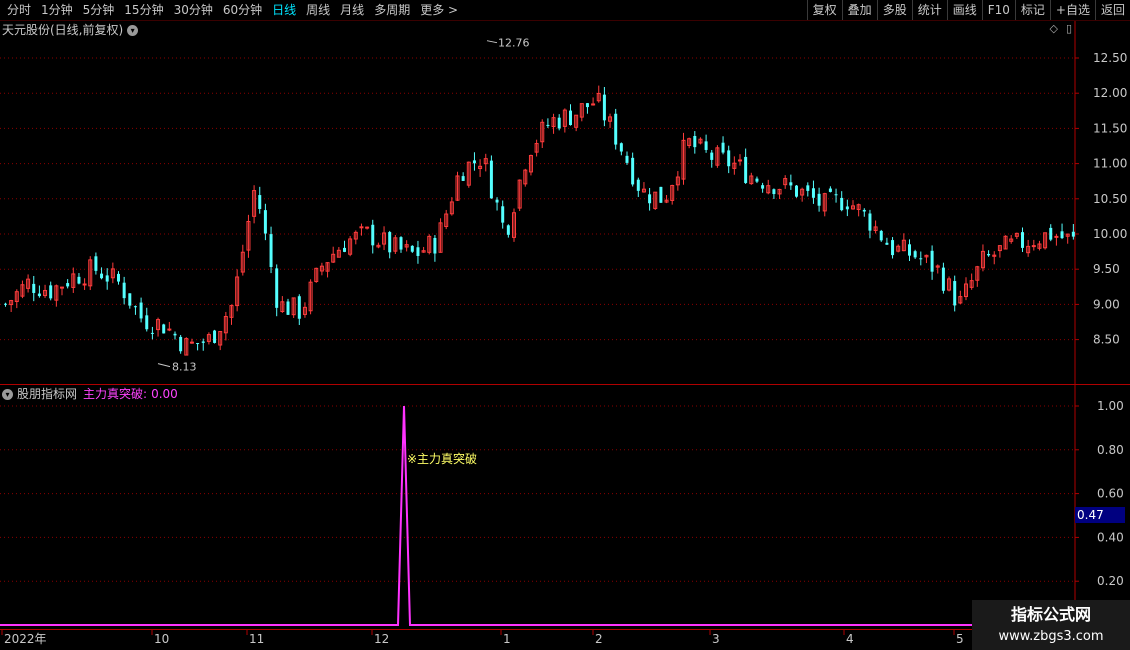 The width and height of the screenshot is (1130, 650). I want to click on low-price-label: 8.13, so click(184, 367).